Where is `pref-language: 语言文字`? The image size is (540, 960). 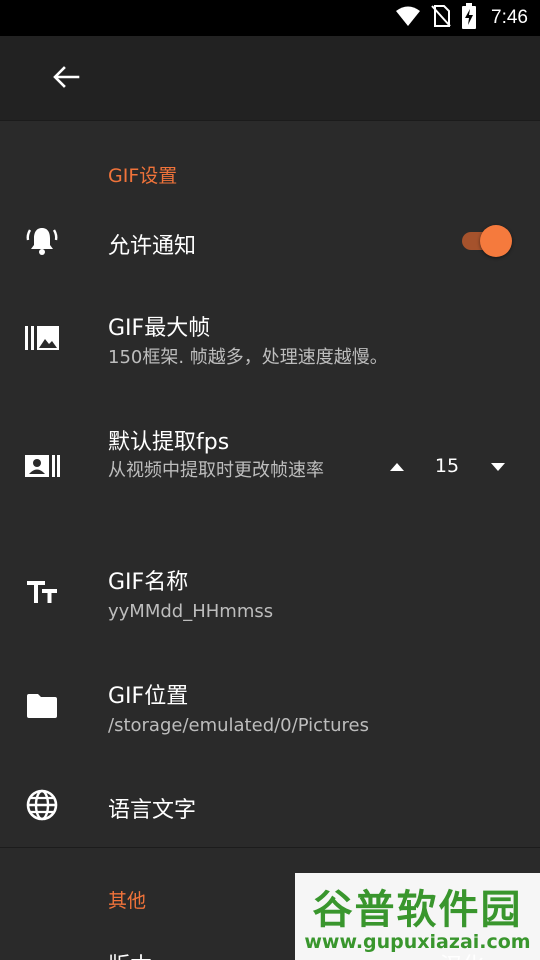 pref-language: 语言文字 is located at coordinates (270, 805).